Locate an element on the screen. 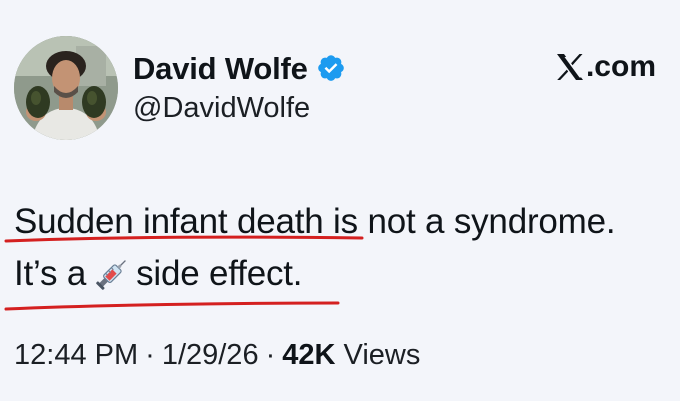 The width and height of the screenshot is (680, 401). brand-domain: .com is located at coordinates (620, 66).